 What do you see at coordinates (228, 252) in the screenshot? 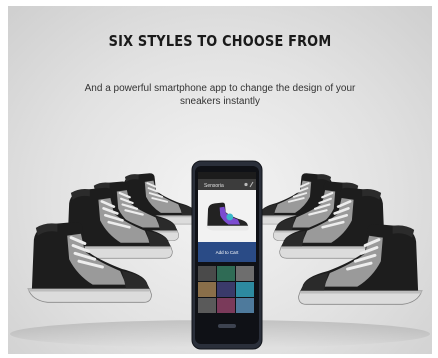
I see `buy-button-label: Add to Cart` at bounding box center [228, 252].